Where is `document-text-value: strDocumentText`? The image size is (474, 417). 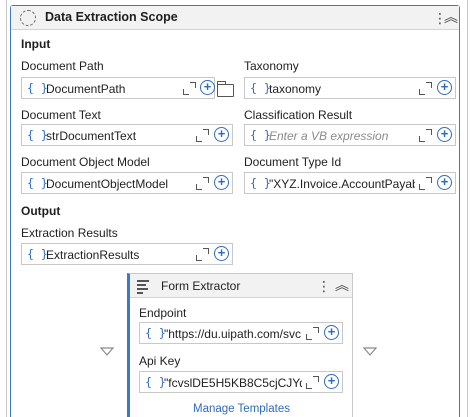
document-text-value: strDocumentText is located at coordinates (91, 136).